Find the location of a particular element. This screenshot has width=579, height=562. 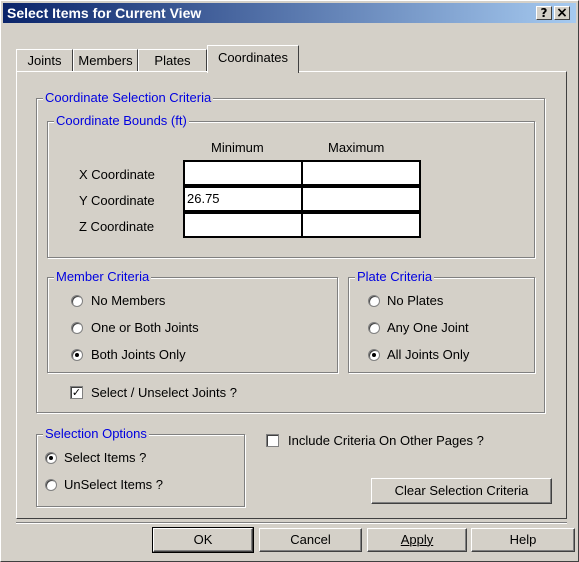

footer-separator is located at coordinates (291, 523).